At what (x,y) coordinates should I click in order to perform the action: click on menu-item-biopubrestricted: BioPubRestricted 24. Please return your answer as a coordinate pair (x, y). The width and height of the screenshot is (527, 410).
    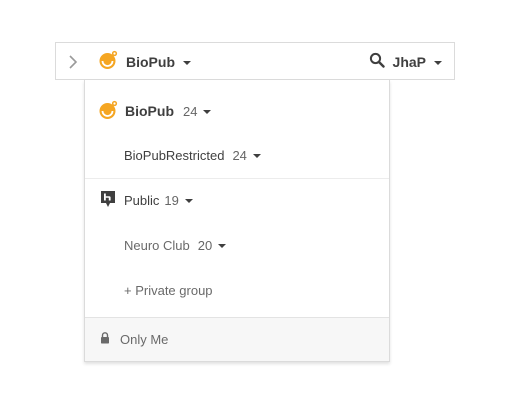
    Looking at the image, I should click on (237, 155).